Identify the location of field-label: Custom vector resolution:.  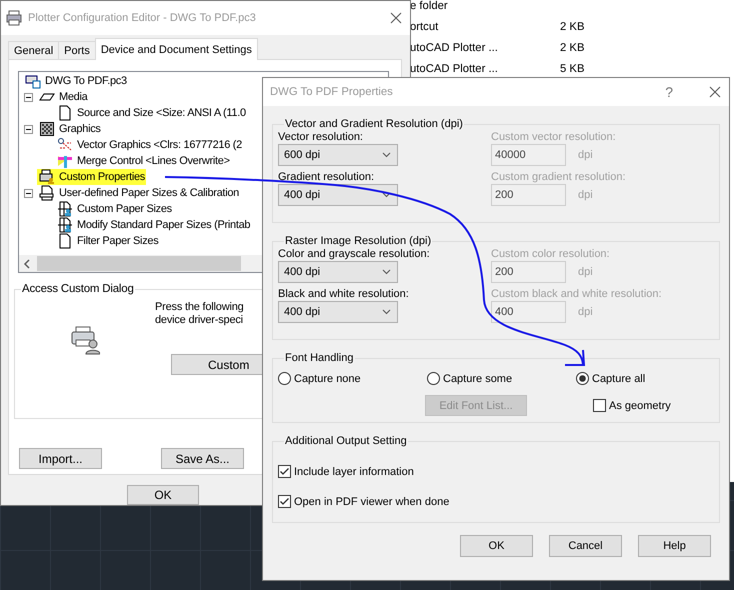
(554, 137).